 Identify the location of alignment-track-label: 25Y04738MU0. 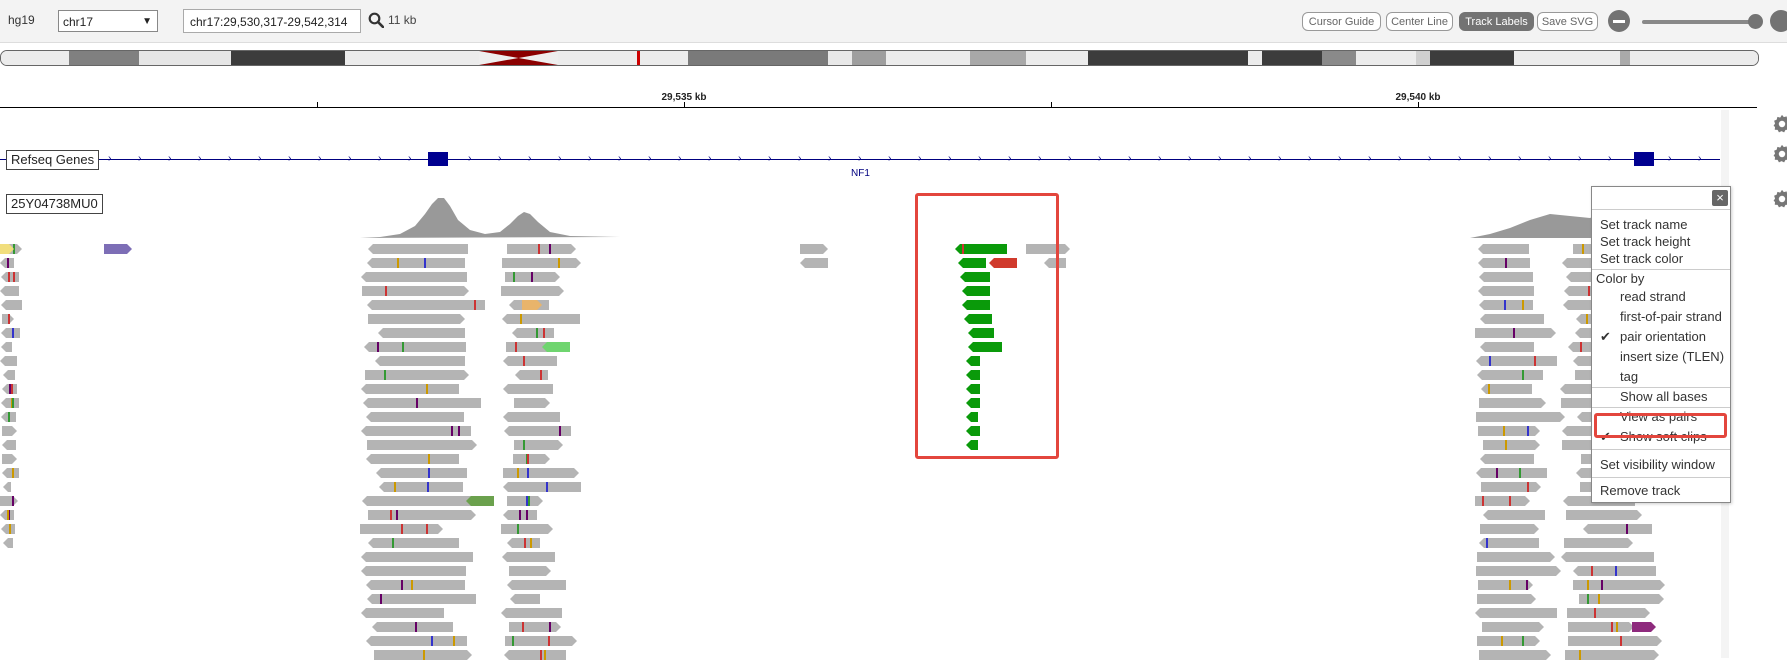
(54, 204).